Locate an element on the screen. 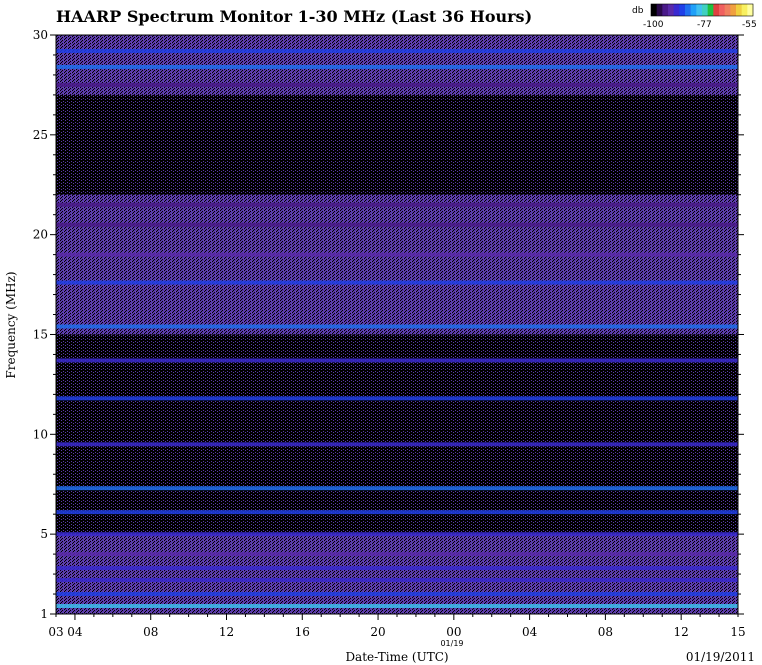 This screenshot has width=762, height=665. y-axis-label: Frequency (MHz) is located at coordinates (11, 324).